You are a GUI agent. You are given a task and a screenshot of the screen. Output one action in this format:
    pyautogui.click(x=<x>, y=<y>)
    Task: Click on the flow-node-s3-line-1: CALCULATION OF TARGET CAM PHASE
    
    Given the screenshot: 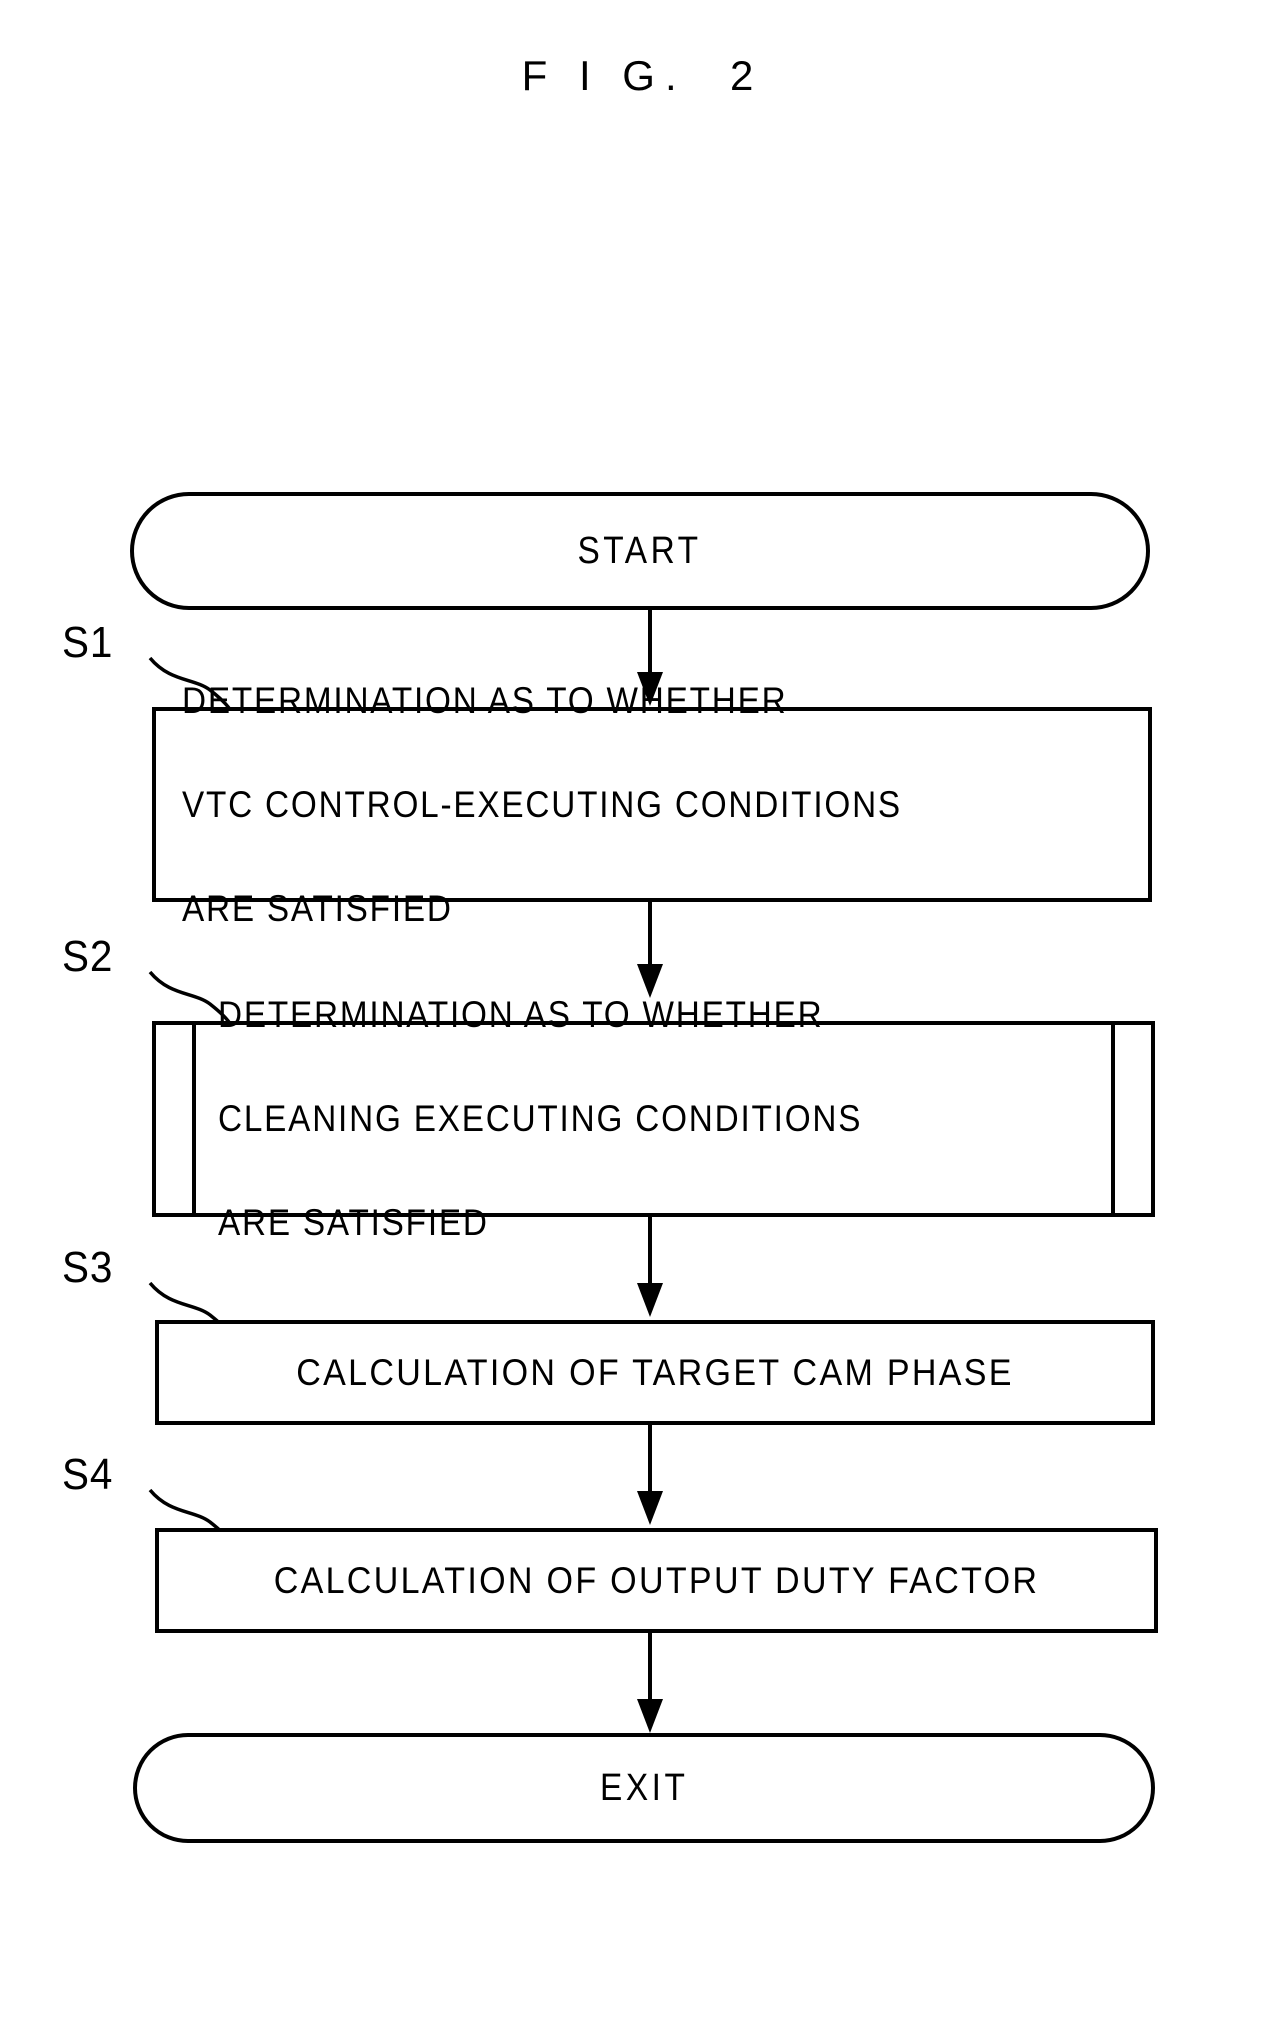 What is the action you would take?
    pyautogui.click(x=655, y=1372)
    